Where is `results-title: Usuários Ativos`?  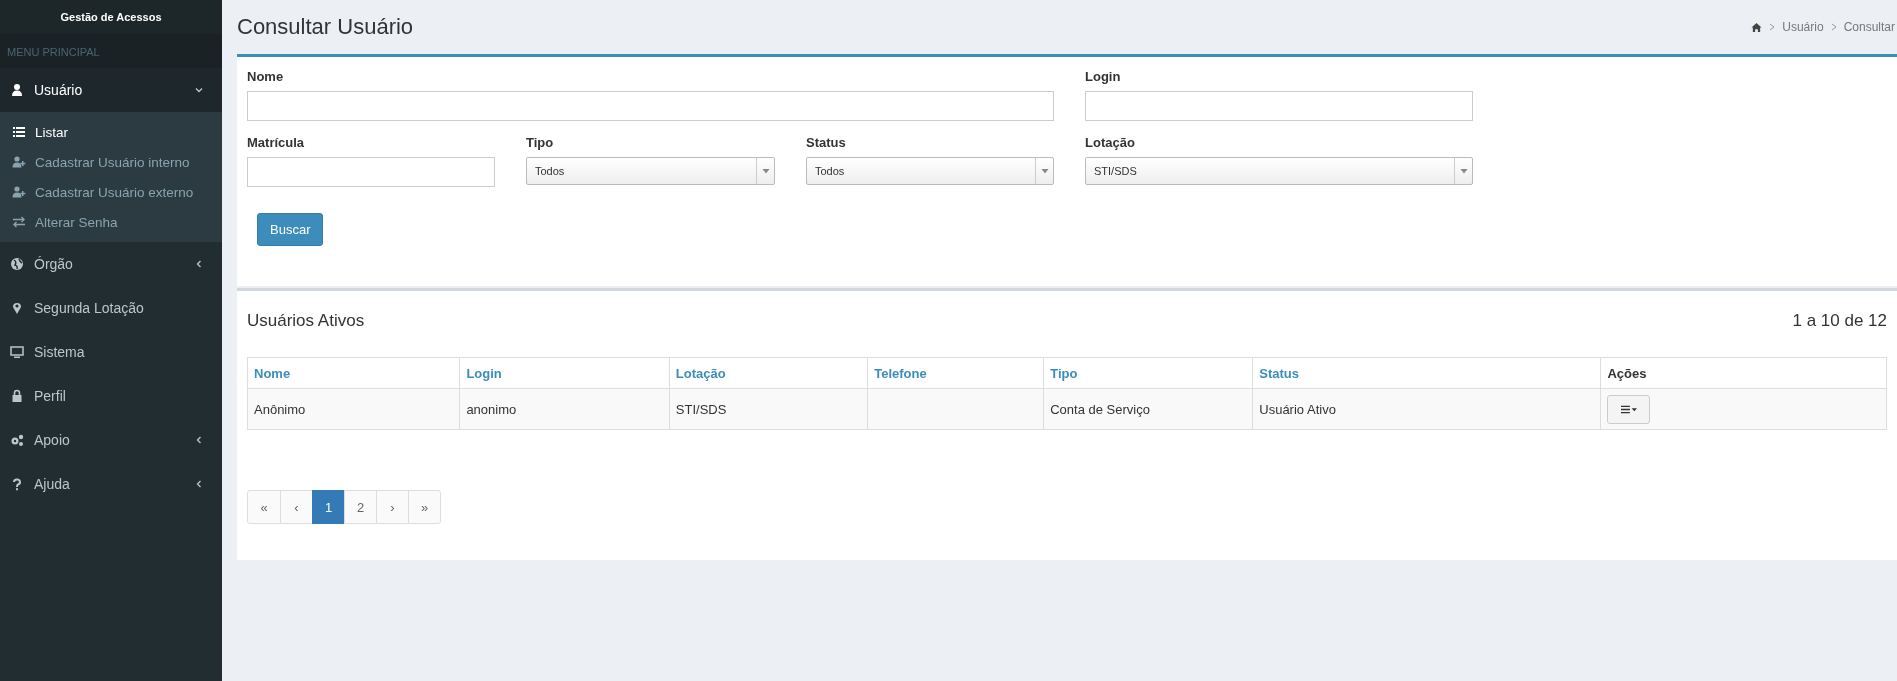
results-title: Usuários Ativos is located at coordinates (306, 321).